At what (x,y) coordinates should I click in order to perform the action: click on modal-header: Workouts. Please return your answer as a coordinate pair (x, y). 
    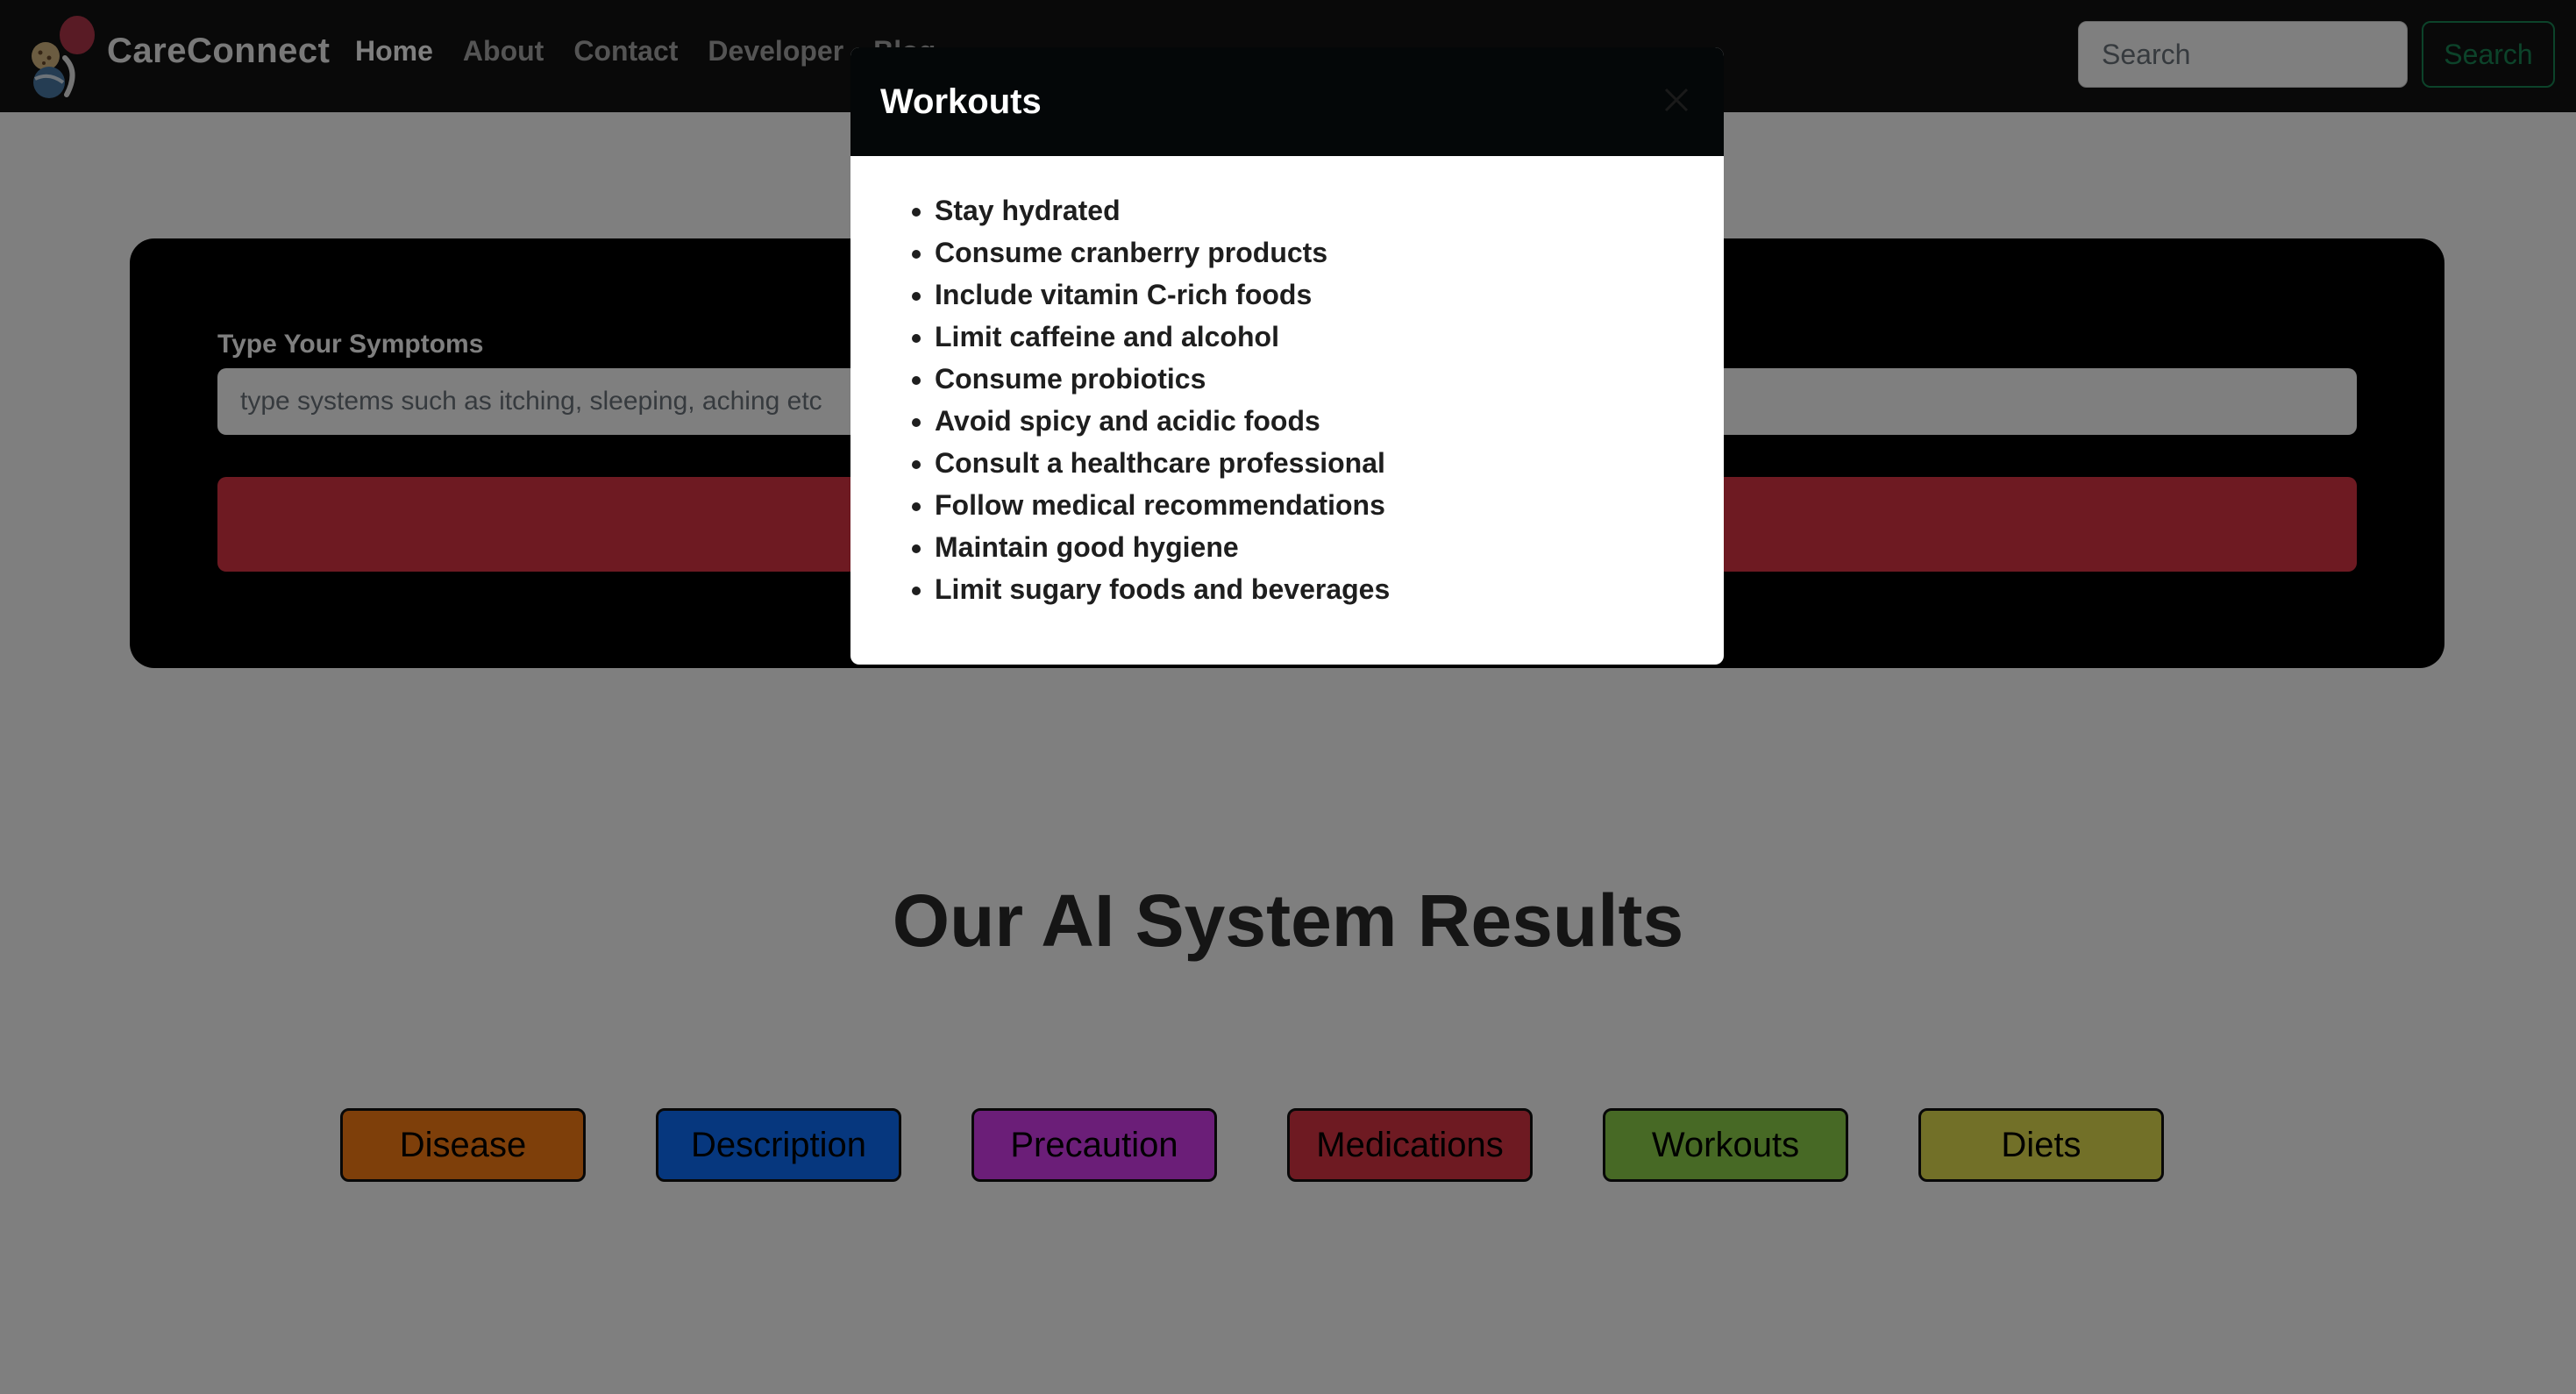
    Looking at the image, I should click on (1287, 102).